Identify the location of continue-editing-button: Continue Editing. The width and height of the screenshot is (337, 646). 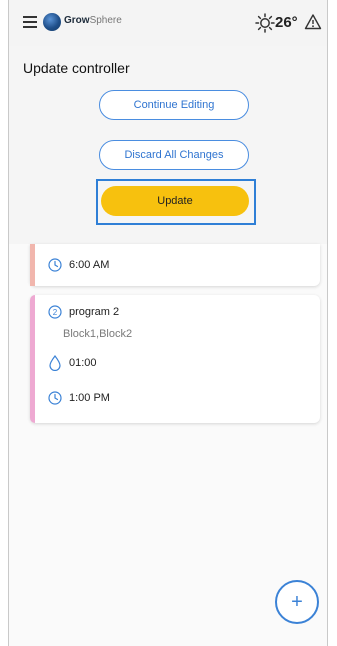
(174, 105).